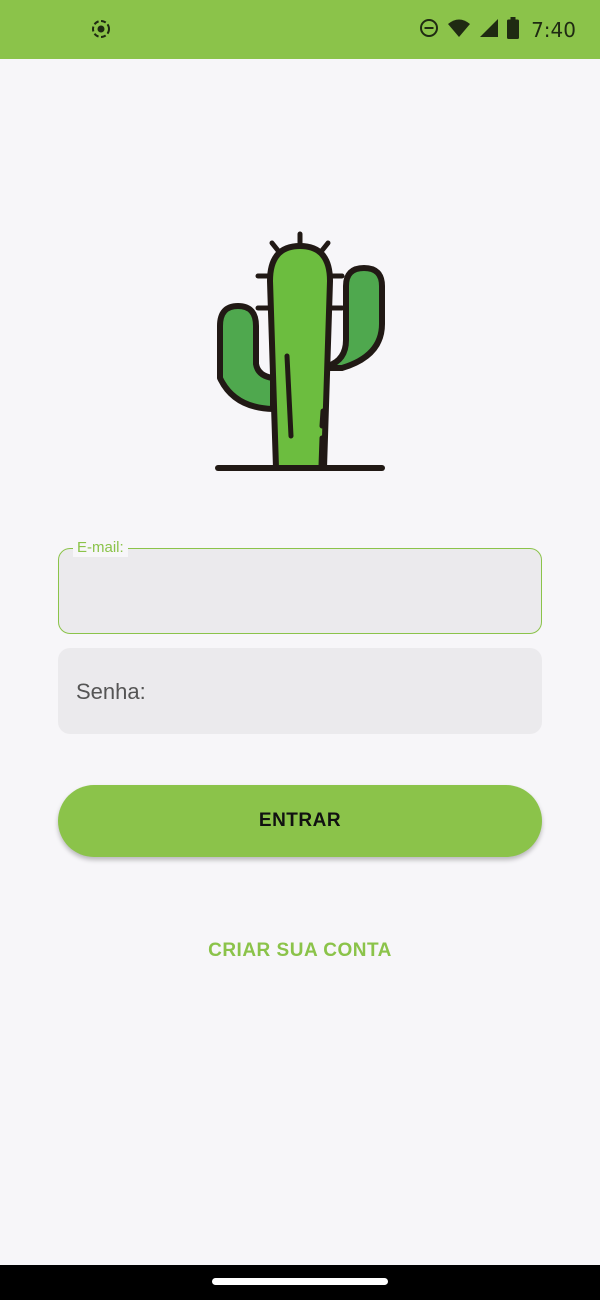 Image resolution: width=600 pixels, height=1300 pixels. What do you see at coordinates (302, 596) in the screenshot?
I see `email-input` at bounding box center [302, 596].